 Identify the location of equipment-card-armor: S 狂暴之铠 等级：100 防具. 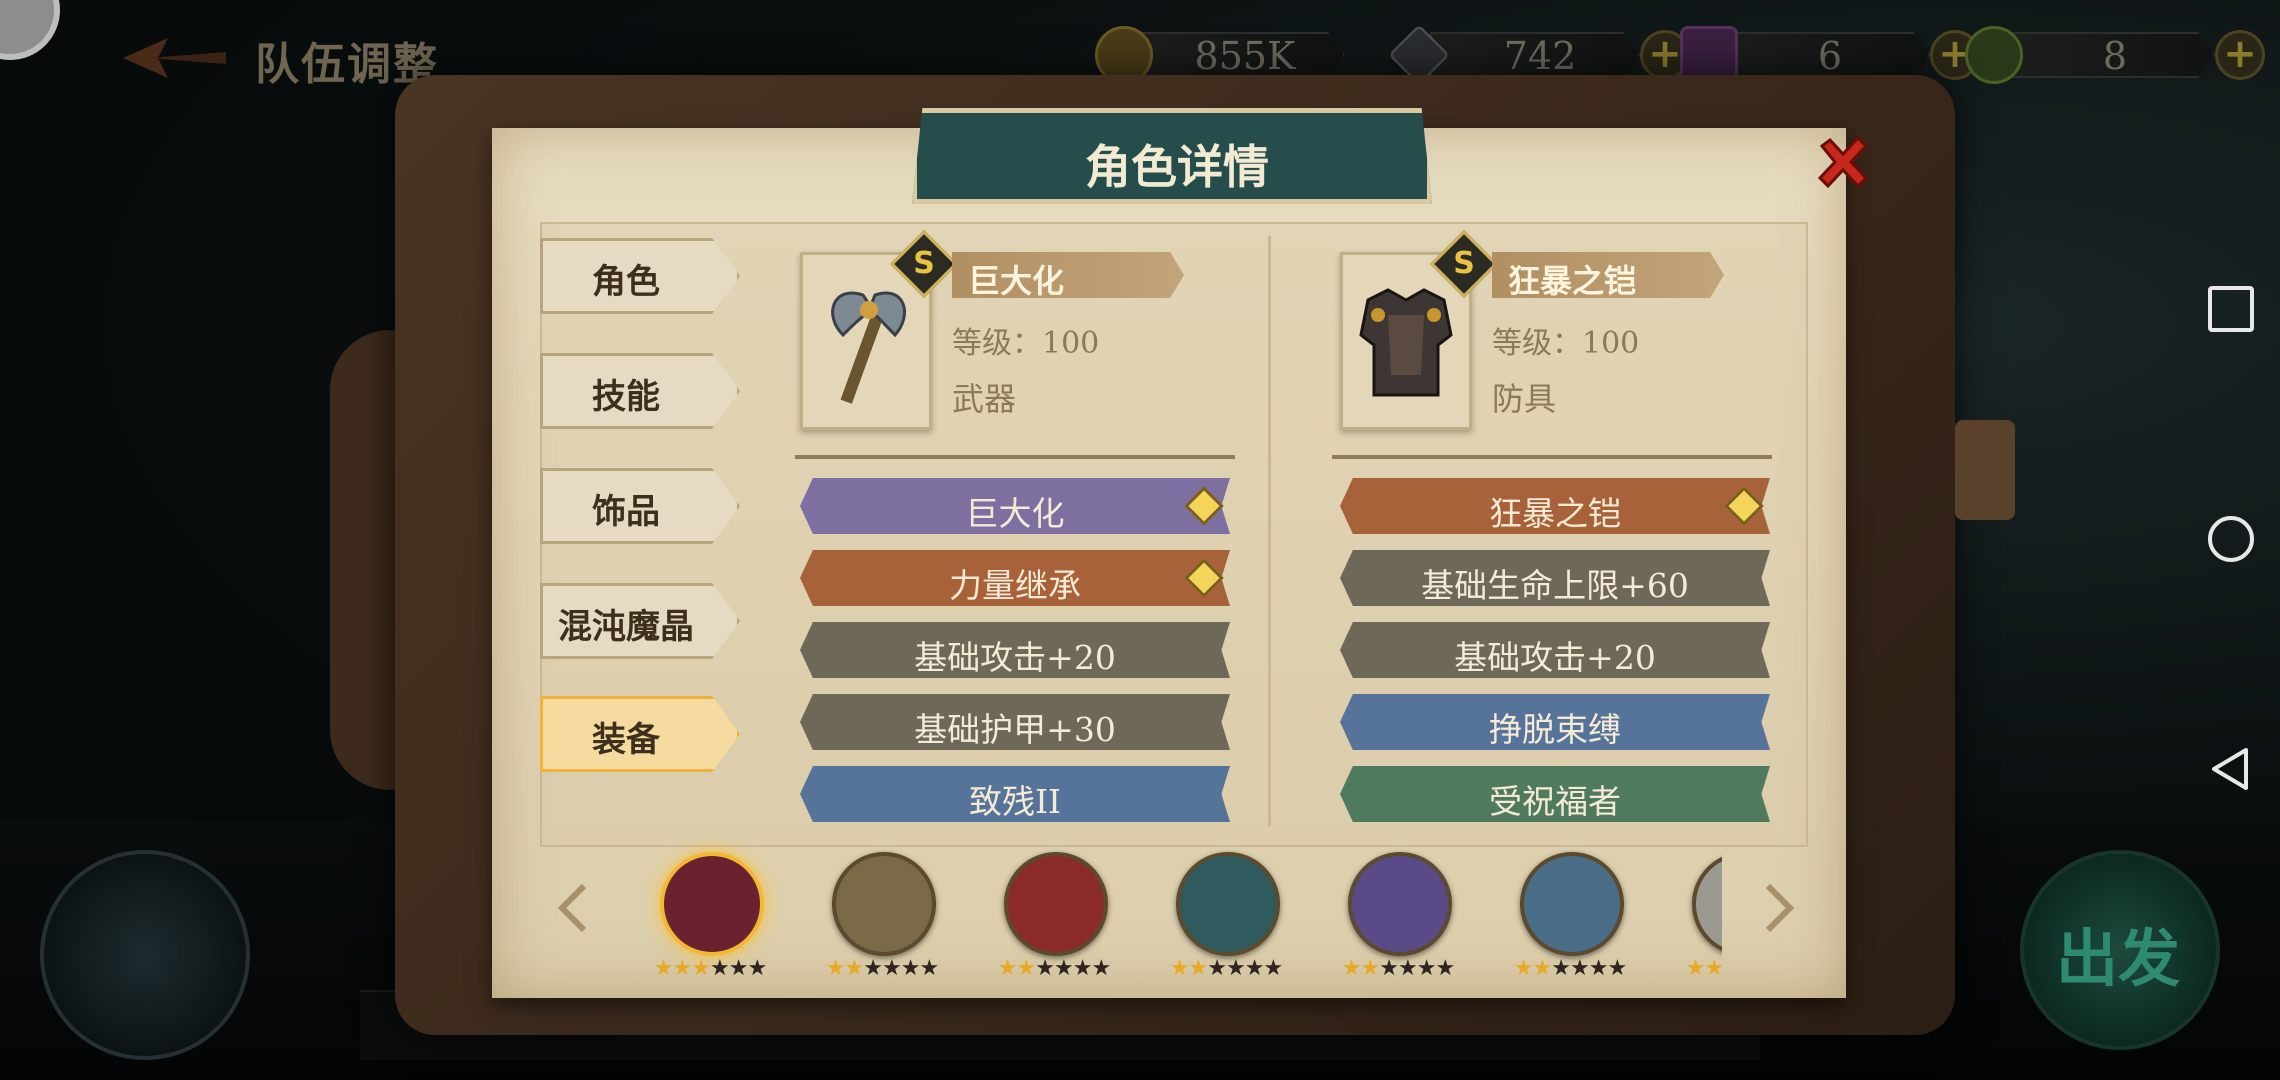
(1570, 335).